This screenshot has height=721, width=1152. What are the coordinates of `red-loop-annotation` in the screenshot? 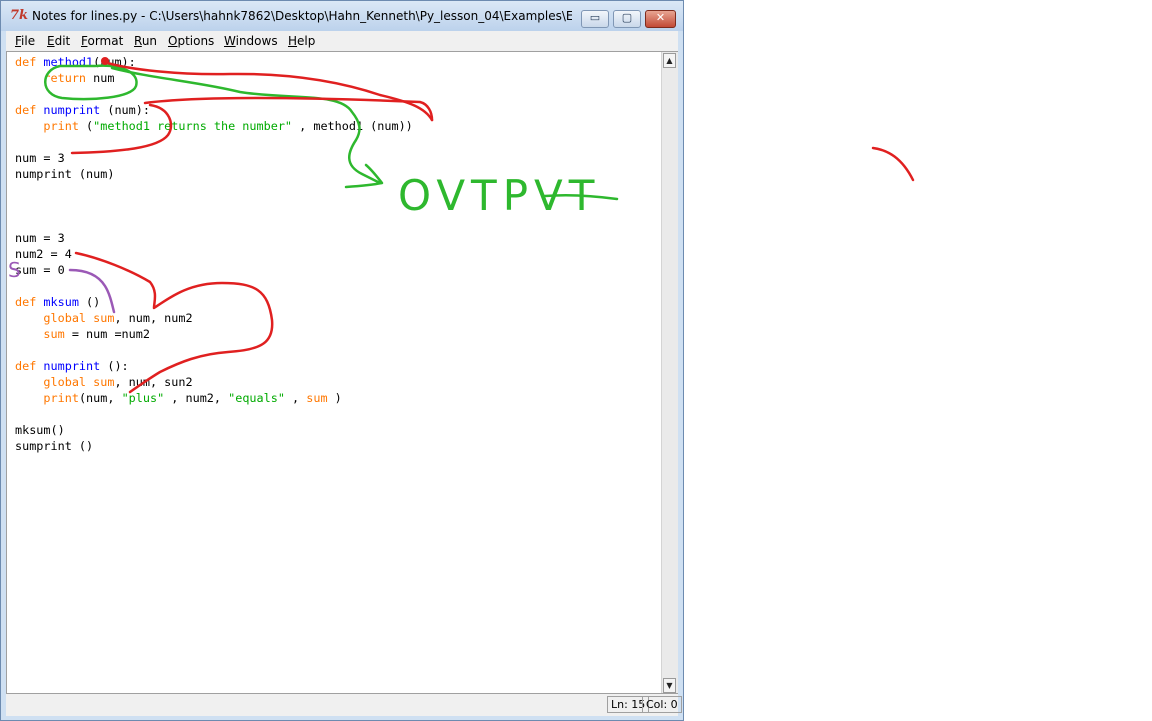 It's located at (174, 322).